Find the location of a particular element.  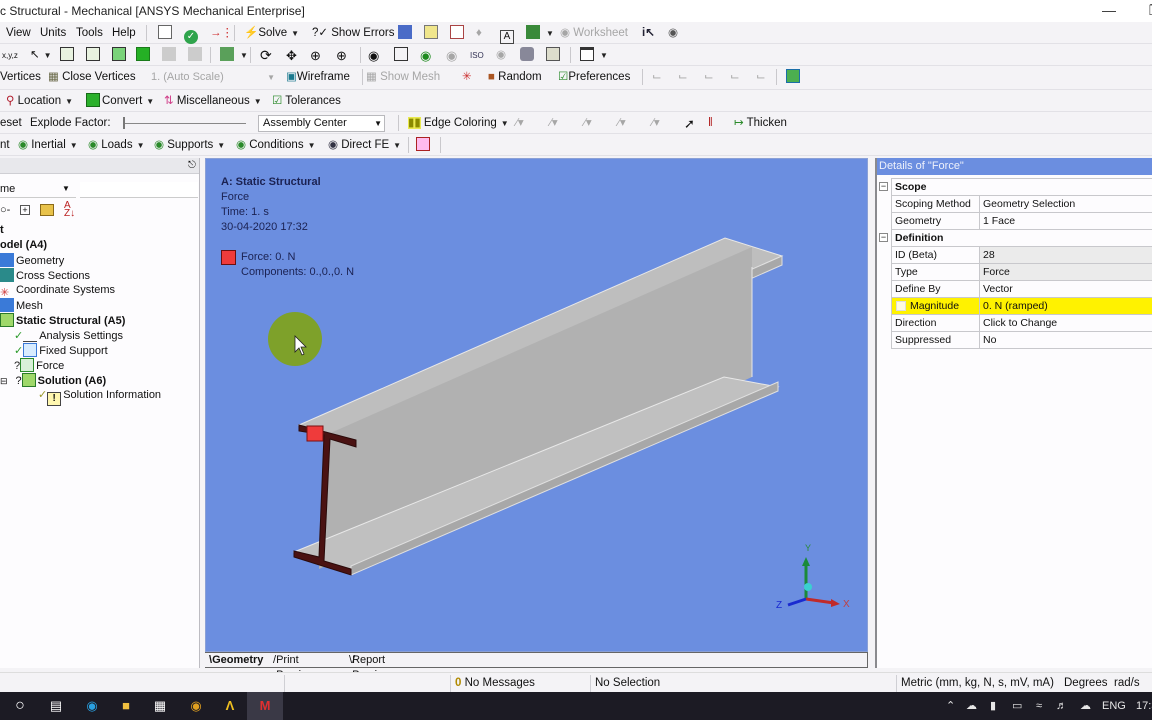

tree-item-geometry: Geometry is located at coordinates (32, 260).